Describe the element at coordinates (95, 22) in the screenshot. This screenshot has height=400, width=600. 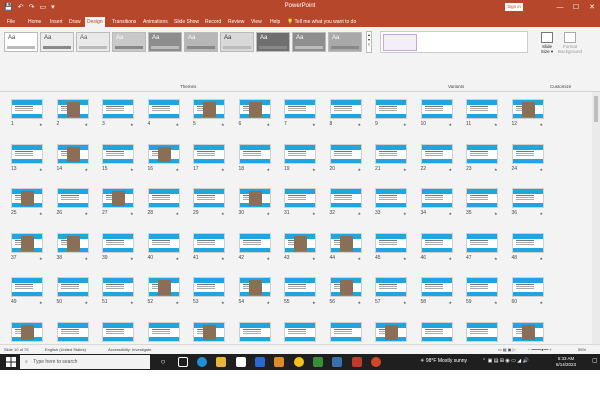
I see `tab-design: Design` at that location.